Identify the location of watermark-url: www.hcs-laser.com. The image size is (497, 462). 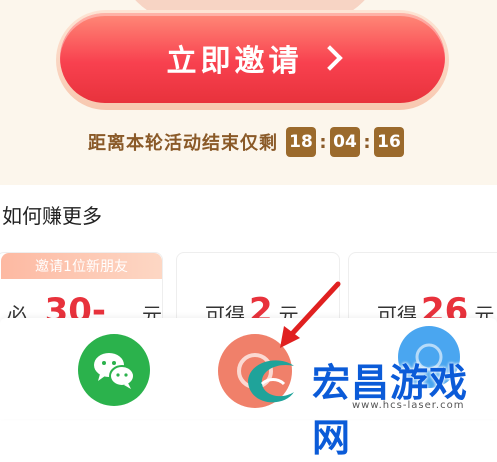
(408, 405).